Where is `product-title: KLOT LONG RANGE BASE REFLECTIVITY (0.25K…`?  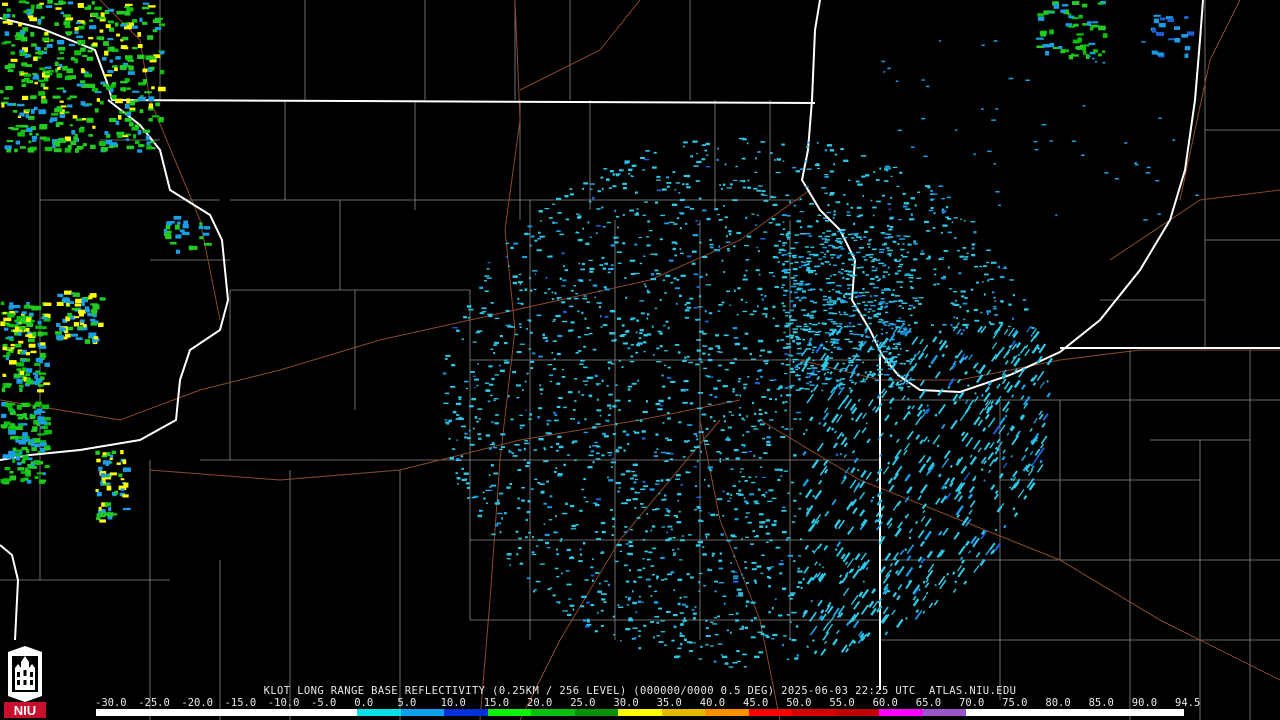 product-title: KLOT LONG RANGE BASE REFLECTIVITY (0.25K… is located at coordinates (640, 691).